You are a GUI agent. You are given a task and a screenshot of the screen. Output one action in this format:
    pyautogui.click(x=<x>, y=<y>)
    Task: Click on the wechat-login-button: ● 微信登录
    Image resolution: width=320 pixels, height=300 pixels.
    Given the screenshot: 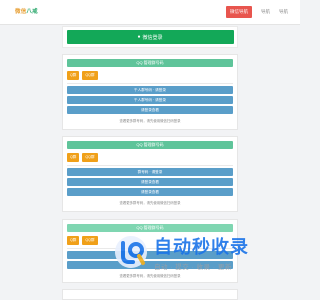 What is the action you would take?
    pyautogui.click(x=150, y=37)
    